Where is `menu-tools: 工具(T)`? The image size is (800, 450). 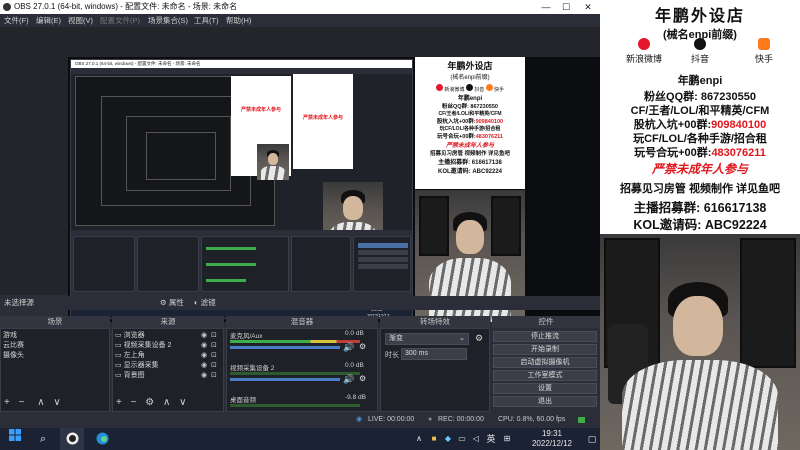 menu-tools: 工具(T) is located at coordinates (206, 20).